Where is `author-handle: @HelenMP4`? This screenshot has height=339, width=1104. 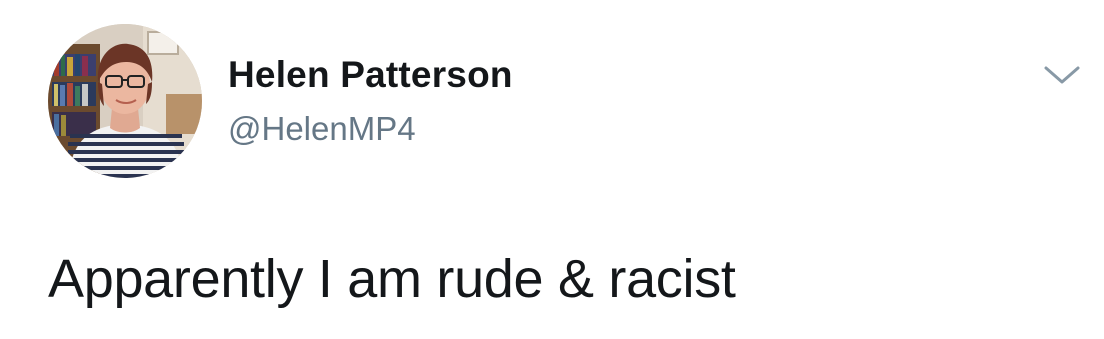 author-handle: @HelenMP4 is located at coordinates (322, 129).